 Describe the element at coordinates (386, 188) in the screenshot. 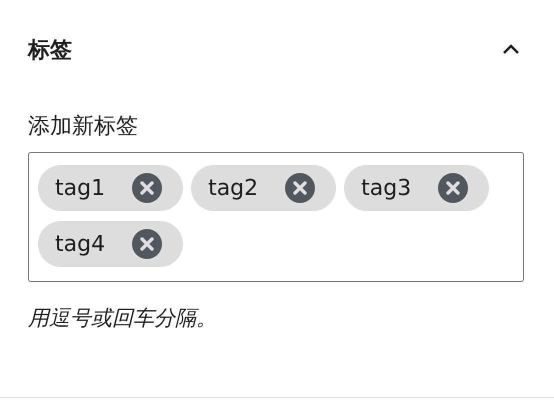

I see `tag-label: tag3` at that location.